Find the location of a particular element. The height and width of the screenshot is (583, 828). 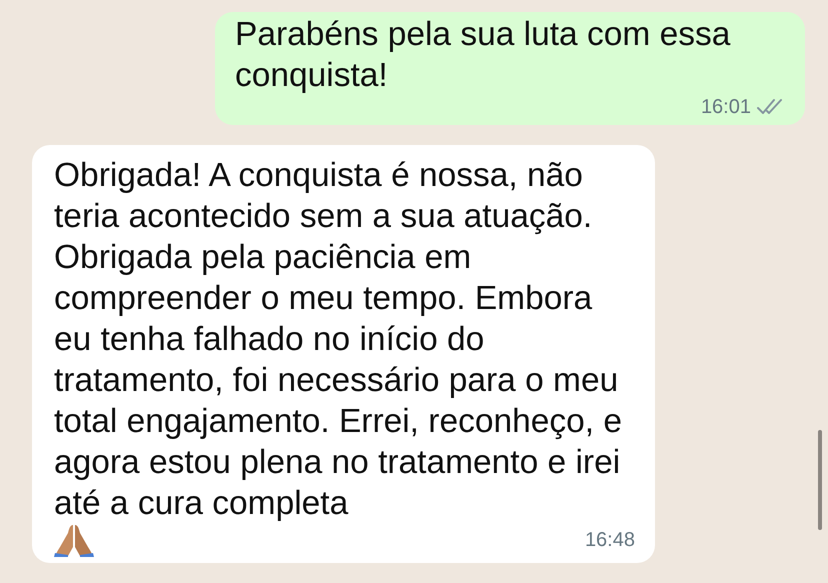

message-time: 16:48 is located at coordinates (609, 540).